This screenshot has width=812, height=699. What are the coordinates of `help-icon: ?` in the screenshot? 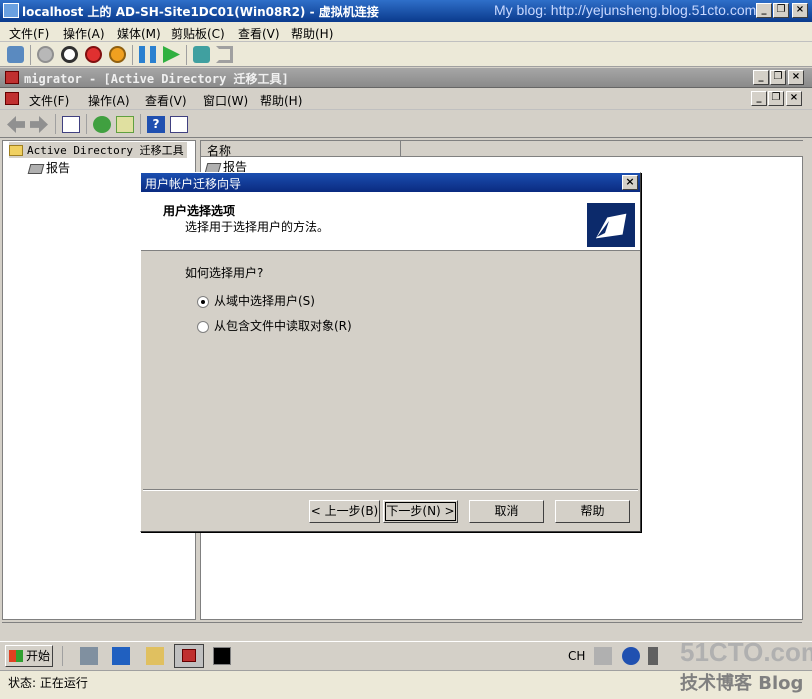 It's located at (156, 124).